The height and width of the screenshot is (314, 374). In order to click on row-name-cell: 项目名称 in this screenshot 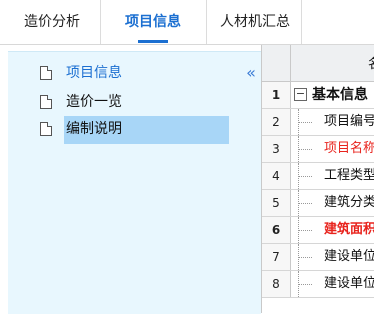, I will do `click(349, 149)`.